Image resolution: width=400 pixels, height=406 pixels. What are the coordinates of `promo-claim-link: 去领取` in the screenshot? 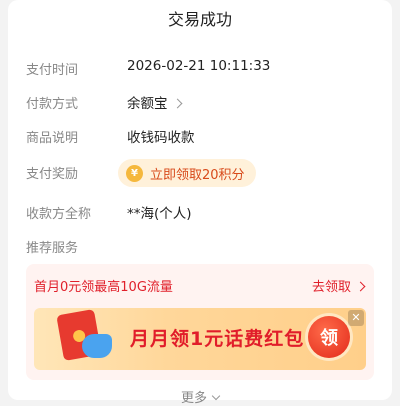 It's located at (338, 285).